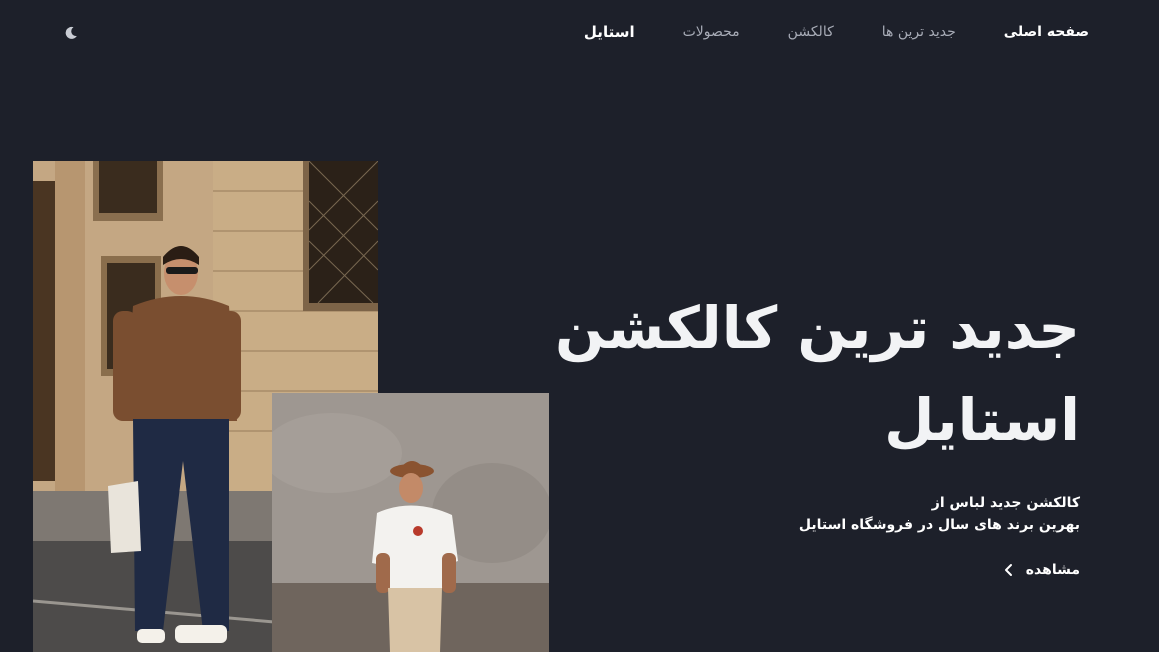 The width and height of the screenshot is (1159, 652). What do you see at coordinates (982, 420) in the screenshot?
I see `hero-title-line-2: استایل` at bounding box center [982, 420].